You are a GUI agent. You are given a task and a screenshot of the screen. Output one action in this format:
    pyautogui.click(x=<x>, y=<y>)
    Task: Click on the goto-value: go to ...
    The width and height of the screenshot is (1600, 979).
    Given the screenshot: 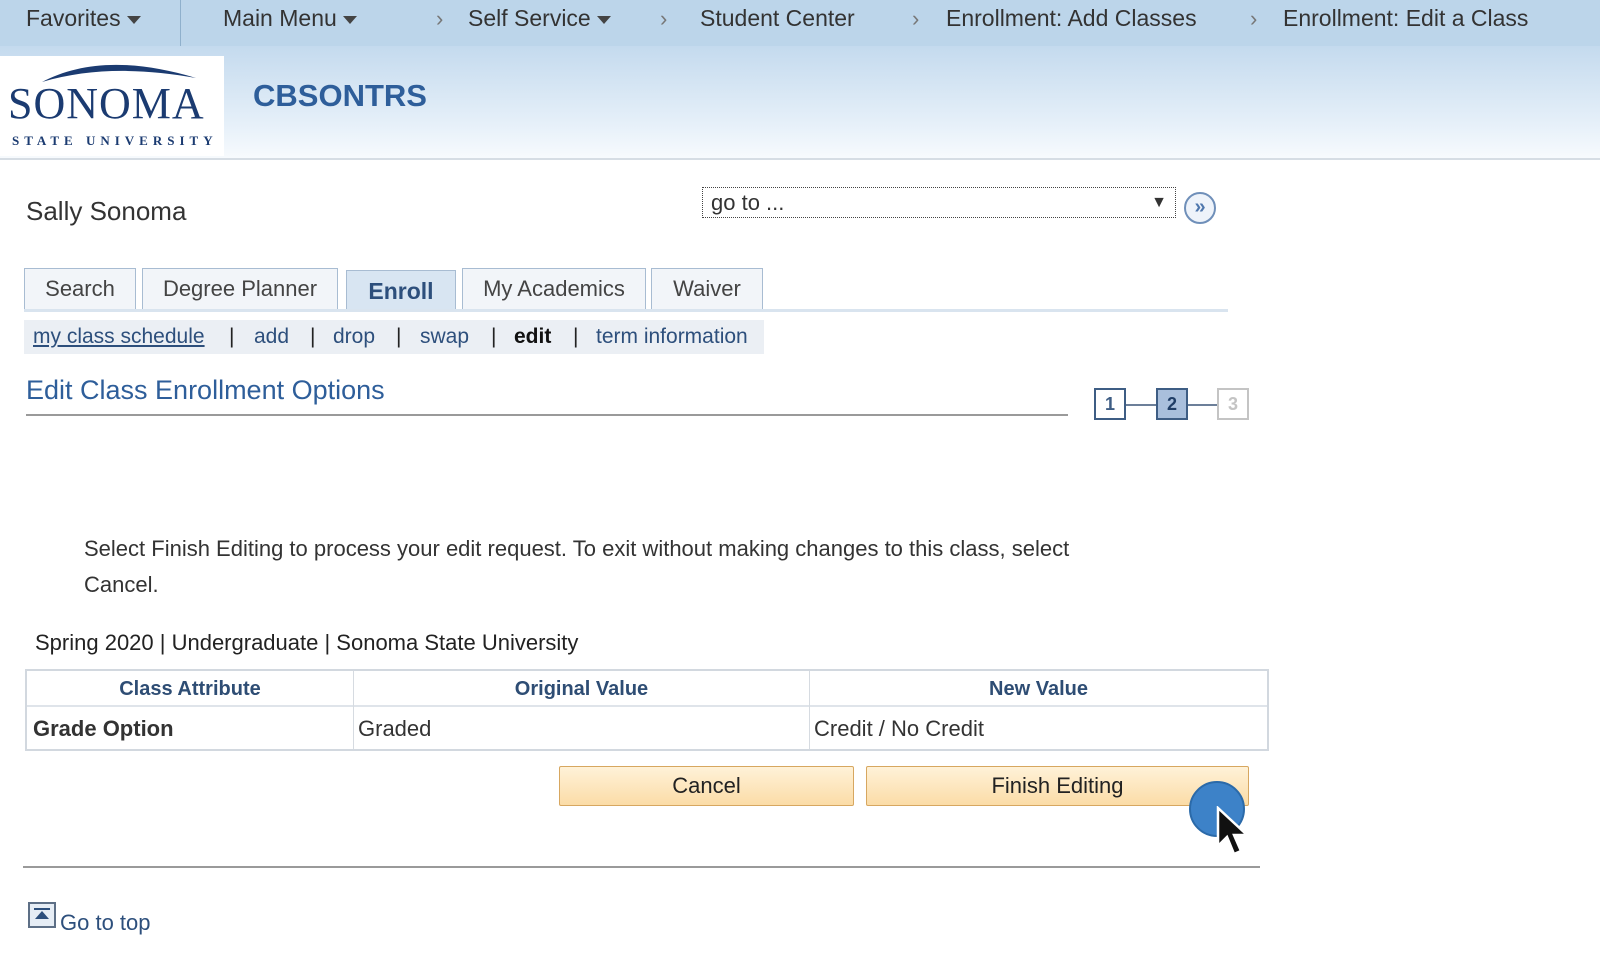 What is the action you would take?
    pyautogui.click(x=748, y=202)
    